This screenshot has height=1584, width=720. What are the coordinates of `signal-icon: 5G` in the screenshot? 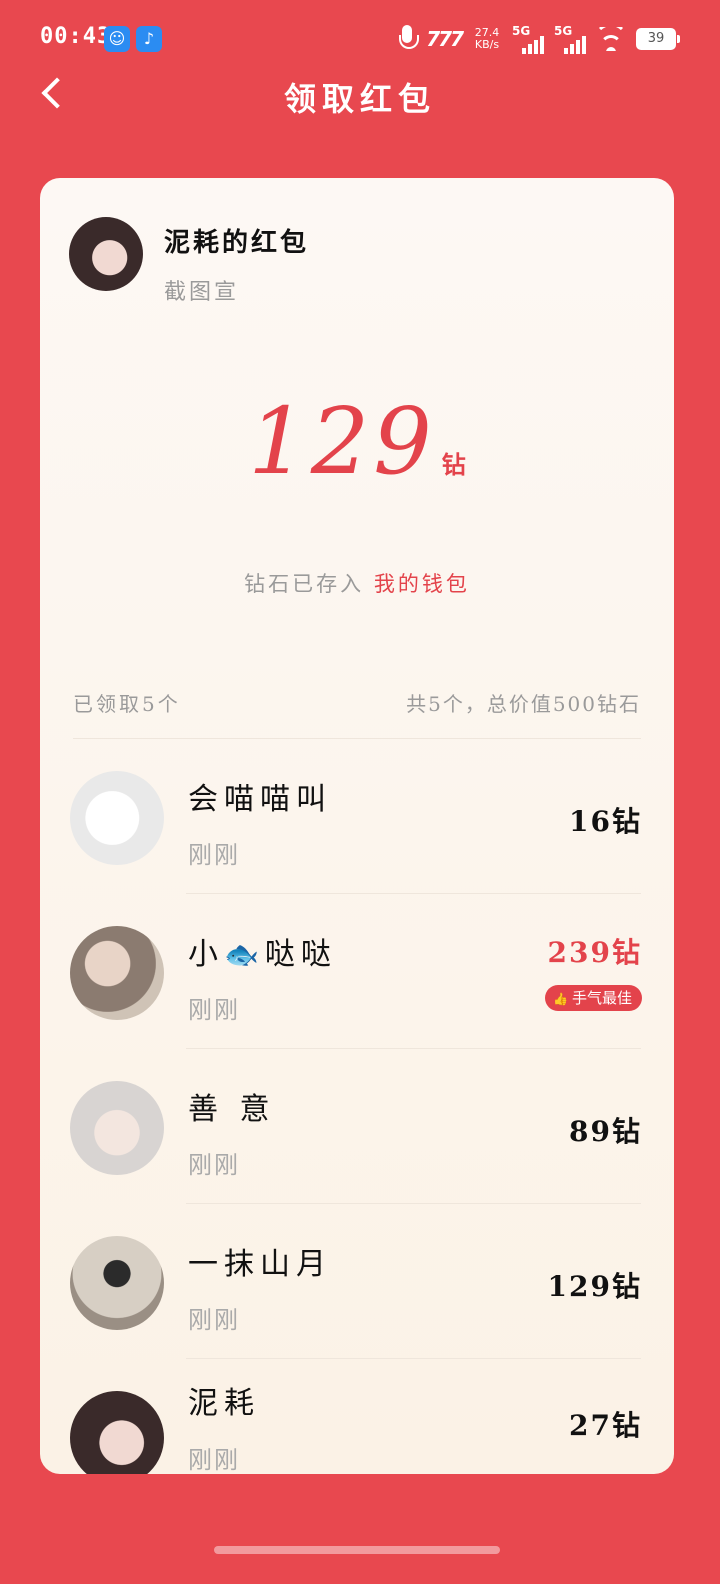 It's located at (528, 39).